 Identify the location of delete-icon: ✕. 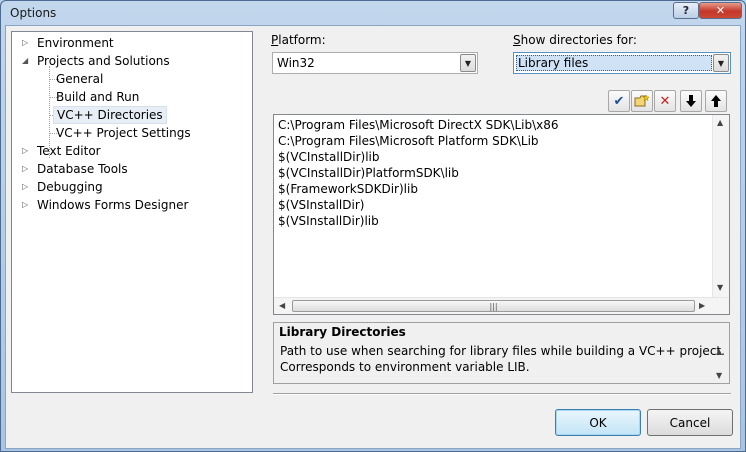
(665, 101).